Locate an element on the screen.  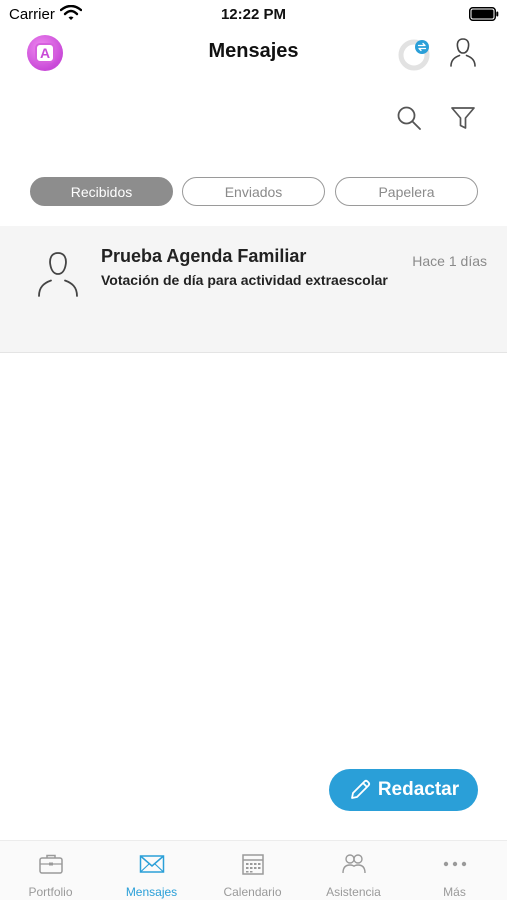
tab-label: Calendario is located at coordinates (252, 892).